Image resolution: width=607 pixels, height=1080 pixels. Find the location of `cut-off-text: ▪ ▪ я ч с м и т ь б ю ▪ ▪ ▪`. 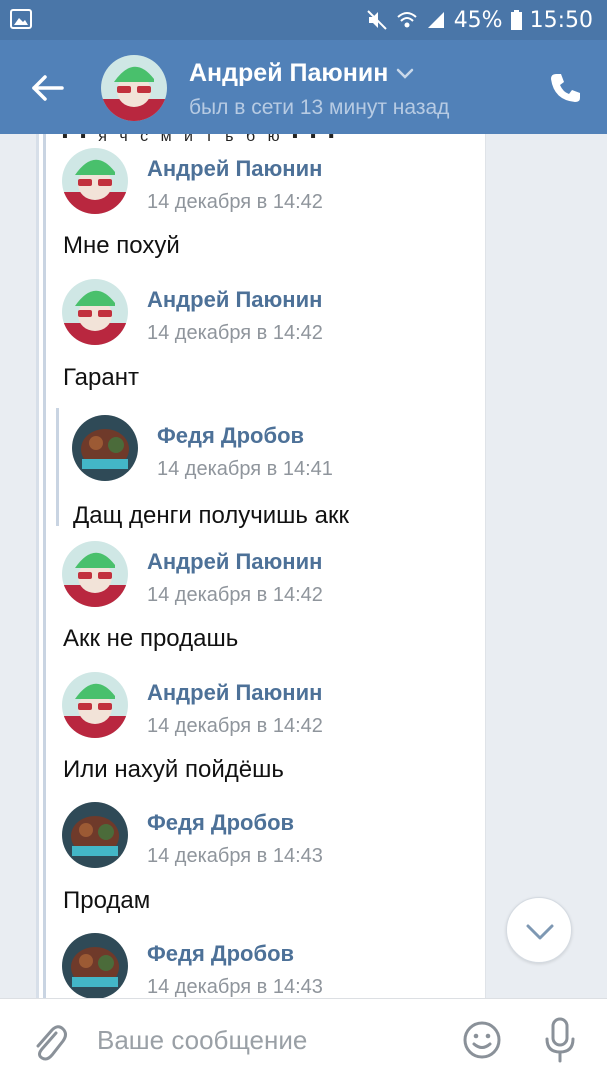

cut-off-text: ▪ ▪ я ч с м и т ь б ю ▪ ▪ ▪ is located at coordinates (200, 139).